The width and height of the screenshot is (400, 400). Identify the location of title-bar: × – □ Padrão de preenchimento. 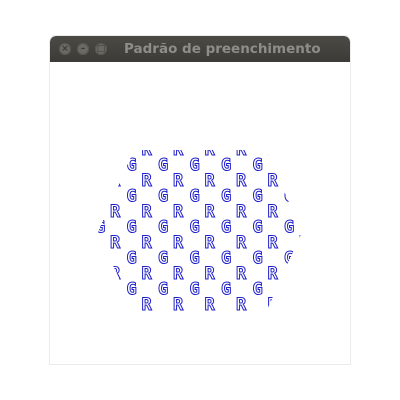
(200, 49).